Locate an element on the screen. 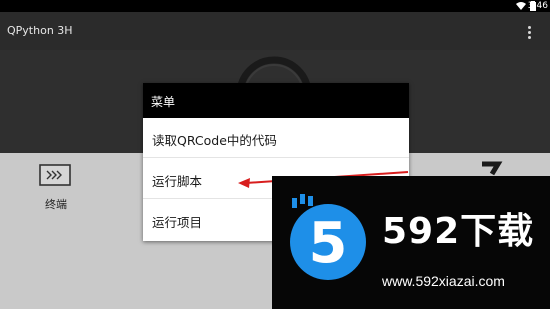 This screenshot has height=309, width=550. watermark-logo-text: 5 is located at coordinates (328, 243).